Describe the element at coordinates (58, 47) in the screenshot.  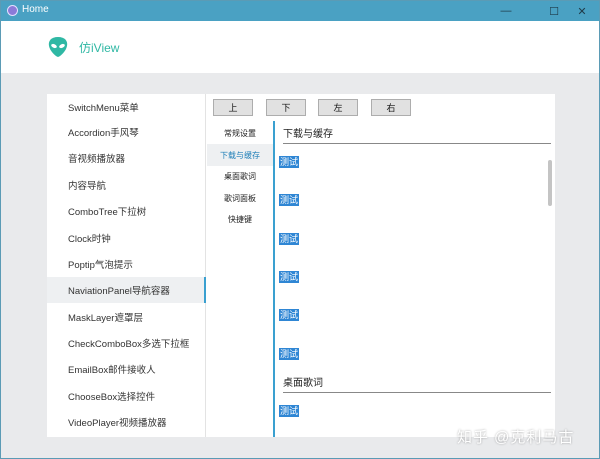
I see `alien-logo-icon` at that location.